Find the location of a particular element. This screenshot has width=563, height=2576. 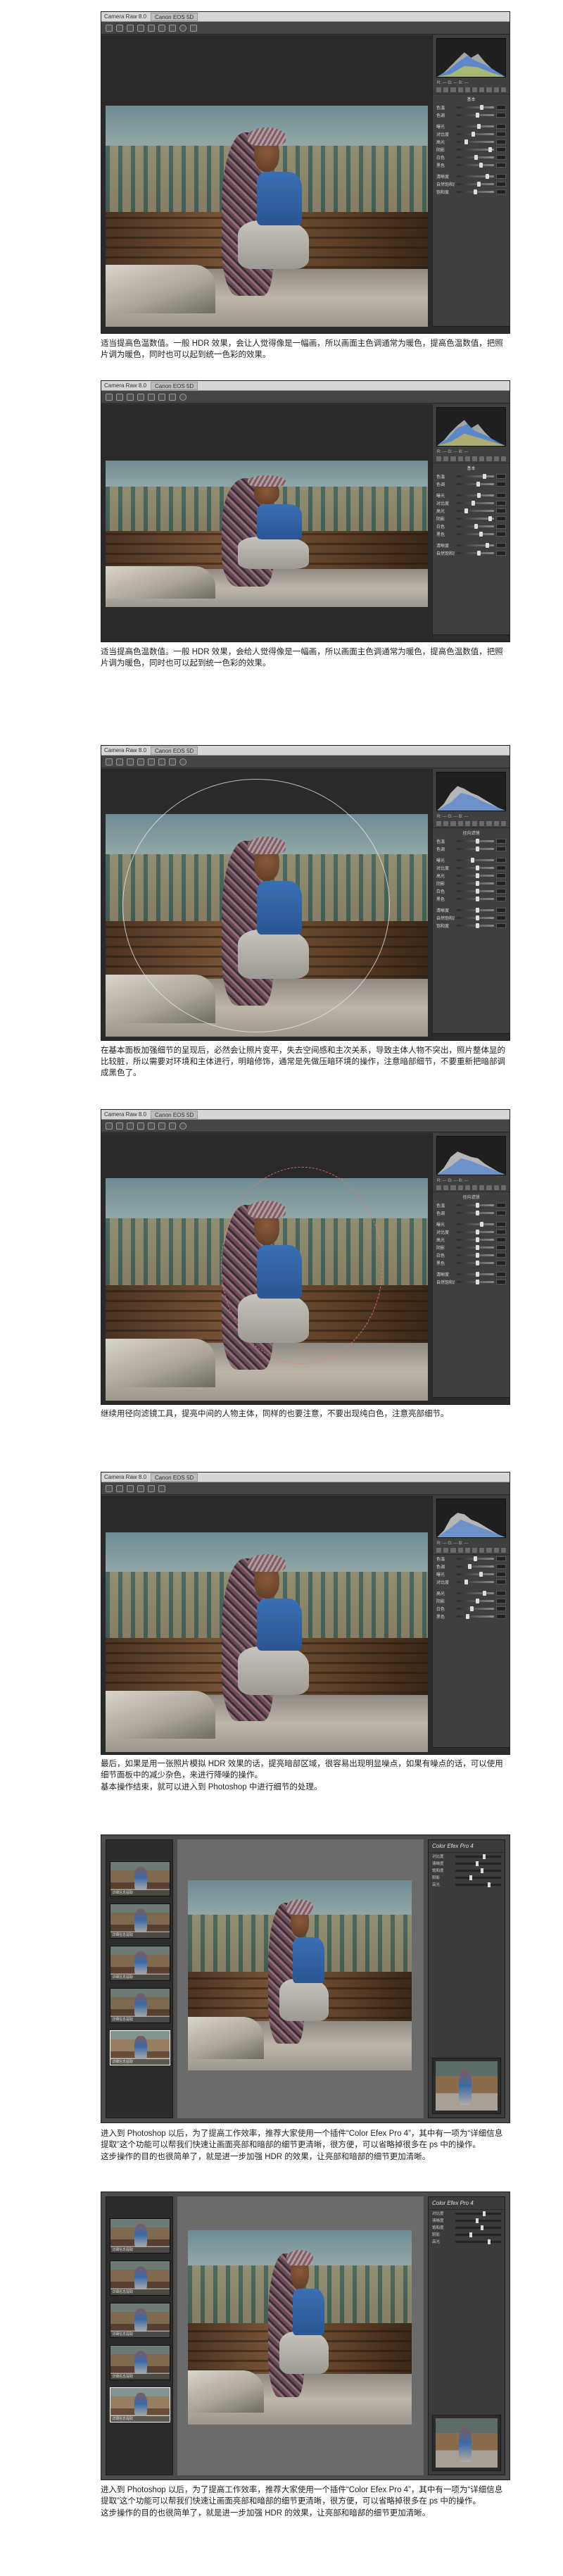

graduated-filter-icon is located at coordinates (193, 28).